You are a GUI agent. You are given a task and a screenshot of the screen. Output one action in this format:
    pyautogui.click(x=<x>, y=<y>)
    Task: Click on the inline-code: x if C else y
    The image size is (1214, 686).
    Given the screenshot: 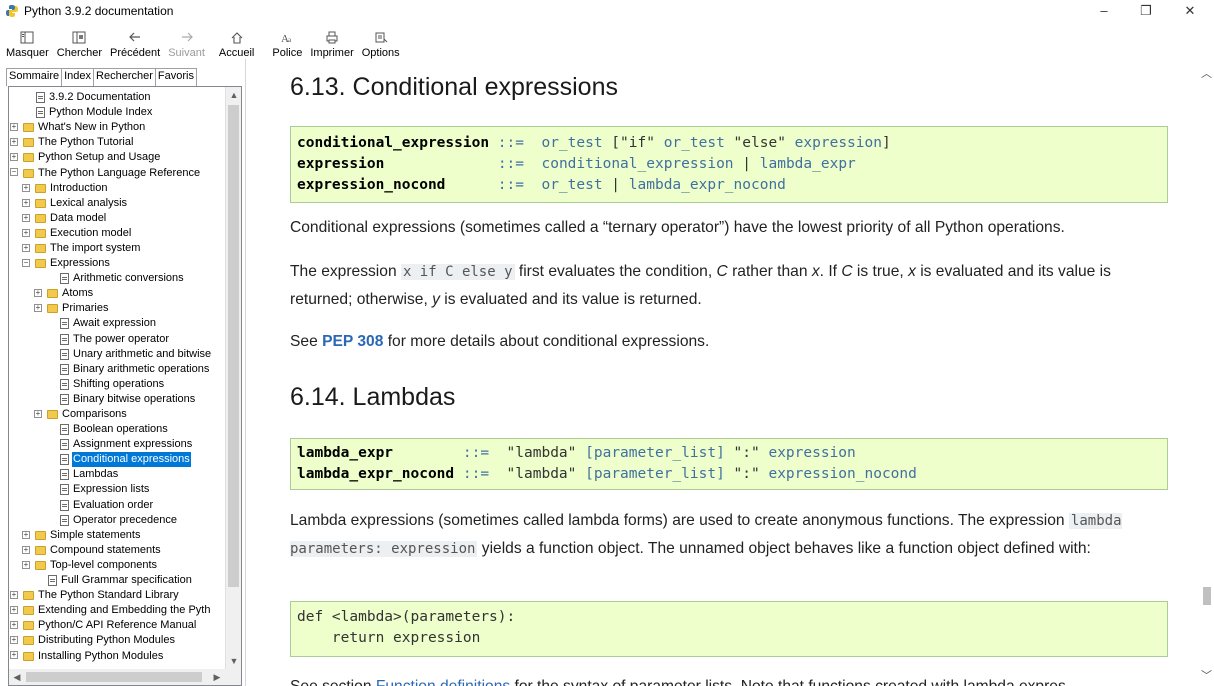 What is the action you would take?
    pyautogui.click(x=457, y=272)
    